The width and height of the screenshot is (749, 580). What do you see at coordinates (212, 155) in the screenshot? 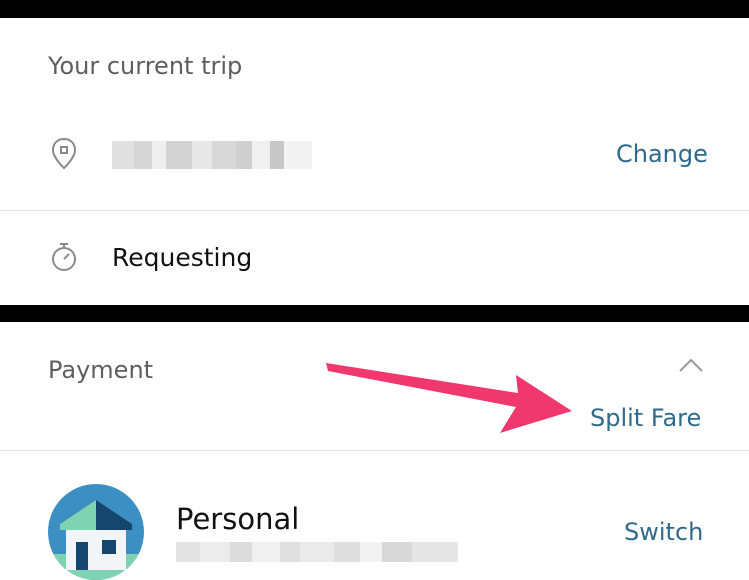
I see `pickup-address-redacted` at bounding box center [212, 155].